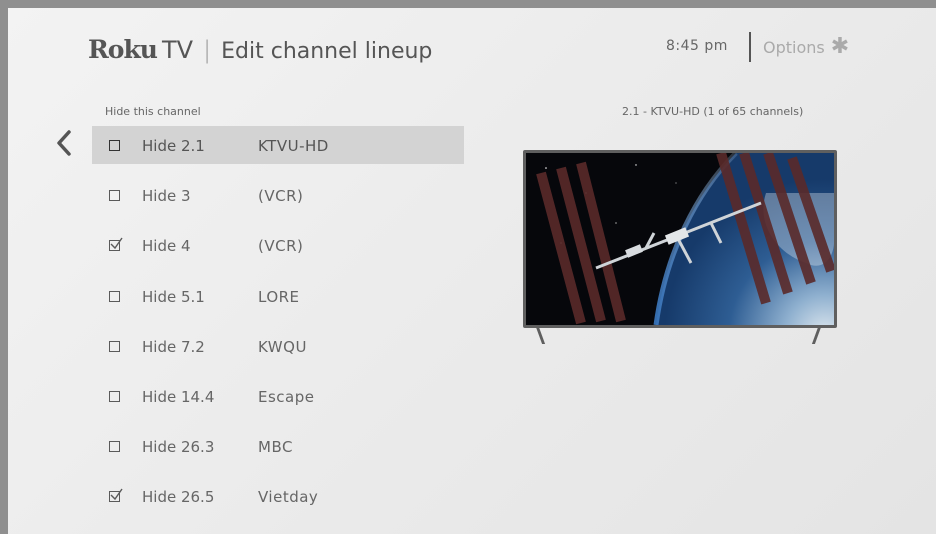  What do you see at coordinates (166, 196) in the screenshot?
I see `hide-label: Hide 3` at bounding box center [166, 196].